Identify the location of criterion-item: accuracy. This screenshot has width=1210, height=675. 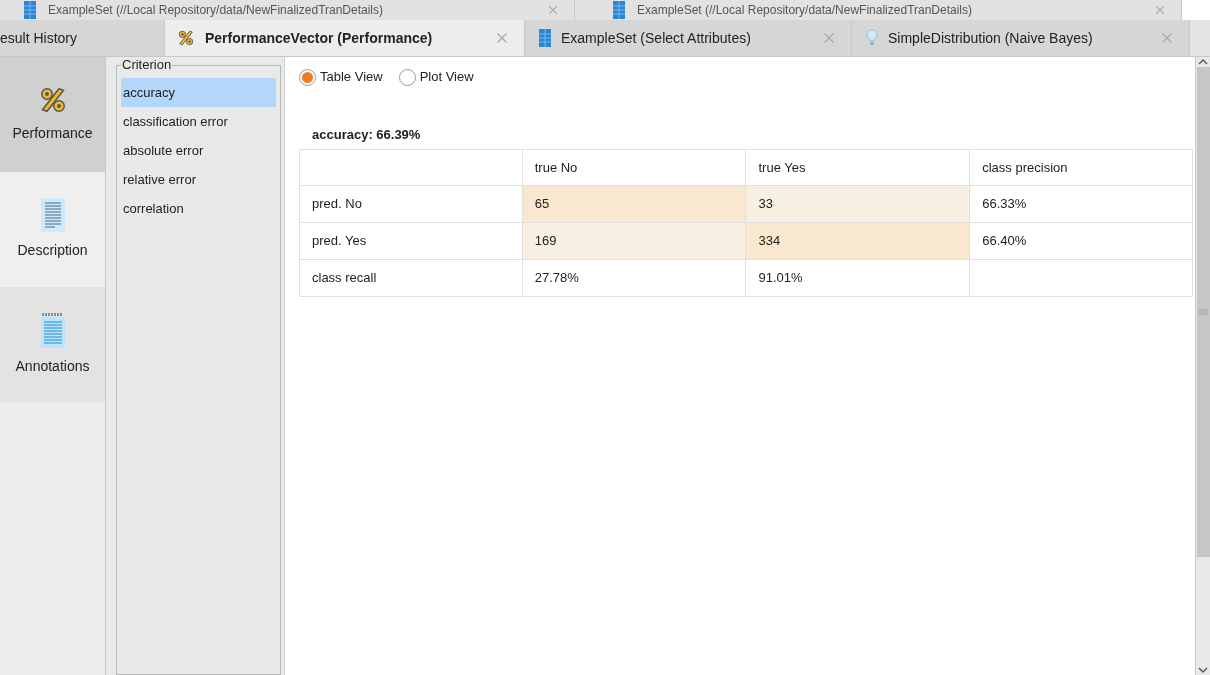
(198, 92).